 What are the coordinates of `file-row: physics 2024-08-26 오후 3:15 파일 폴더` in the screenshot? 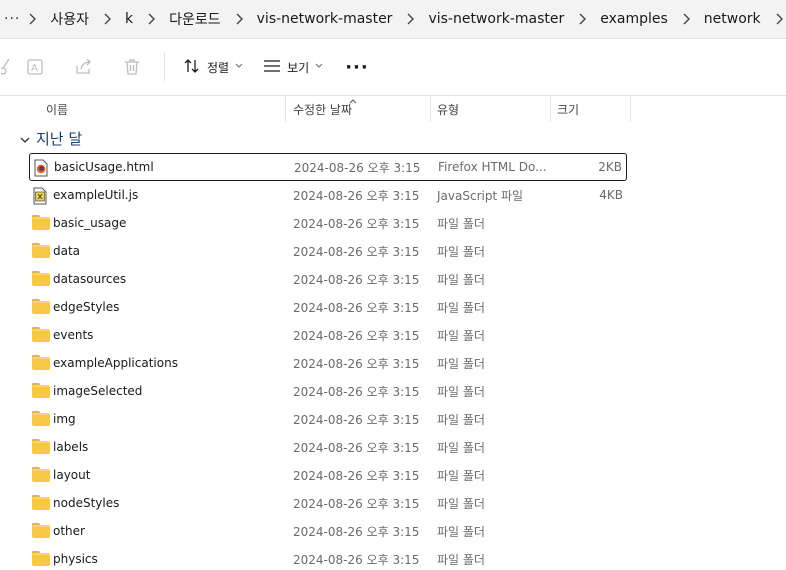 It's located at (328, 557).